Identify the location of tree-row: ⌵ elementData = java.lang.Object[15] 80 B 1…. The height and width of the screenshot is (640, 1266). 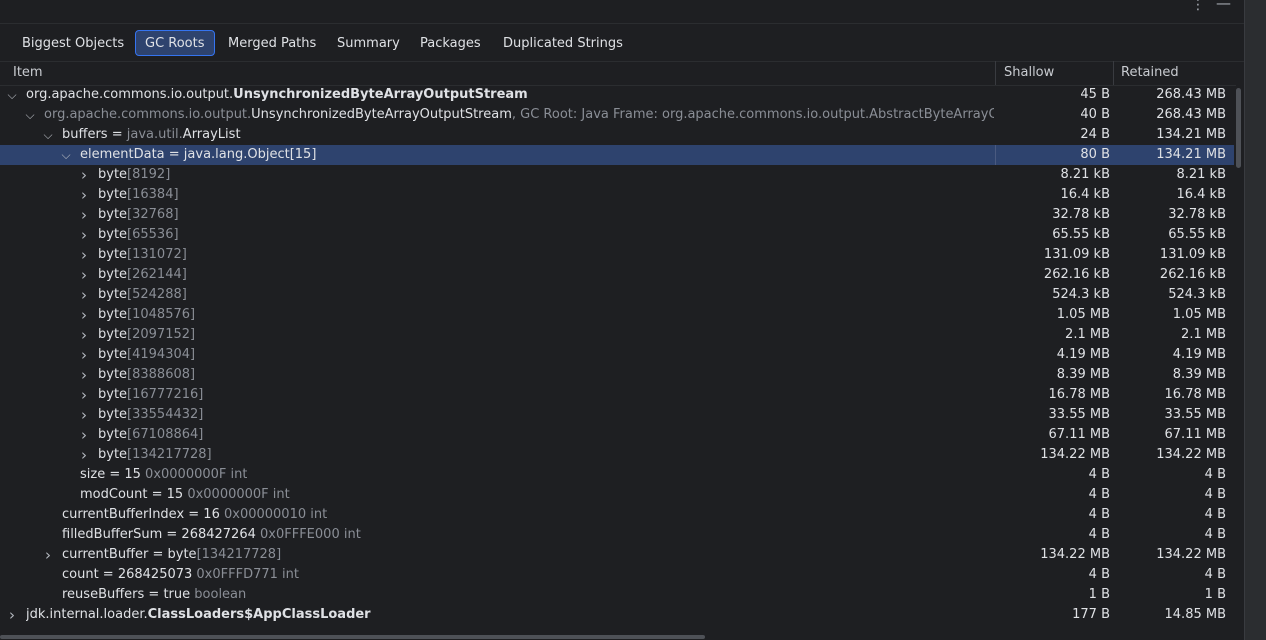
(617, 155).